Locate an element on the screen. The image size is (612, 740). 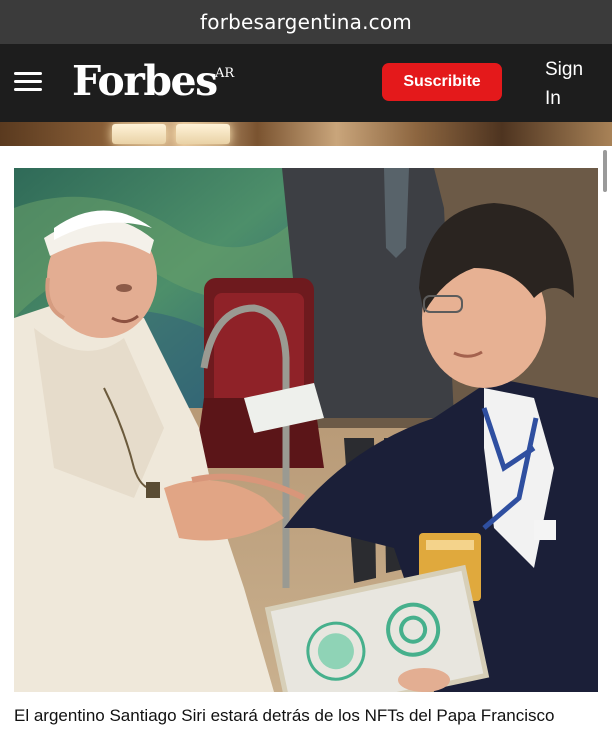
browser-url-bar: forbesargentina.com is located at coordinates (306, 22).